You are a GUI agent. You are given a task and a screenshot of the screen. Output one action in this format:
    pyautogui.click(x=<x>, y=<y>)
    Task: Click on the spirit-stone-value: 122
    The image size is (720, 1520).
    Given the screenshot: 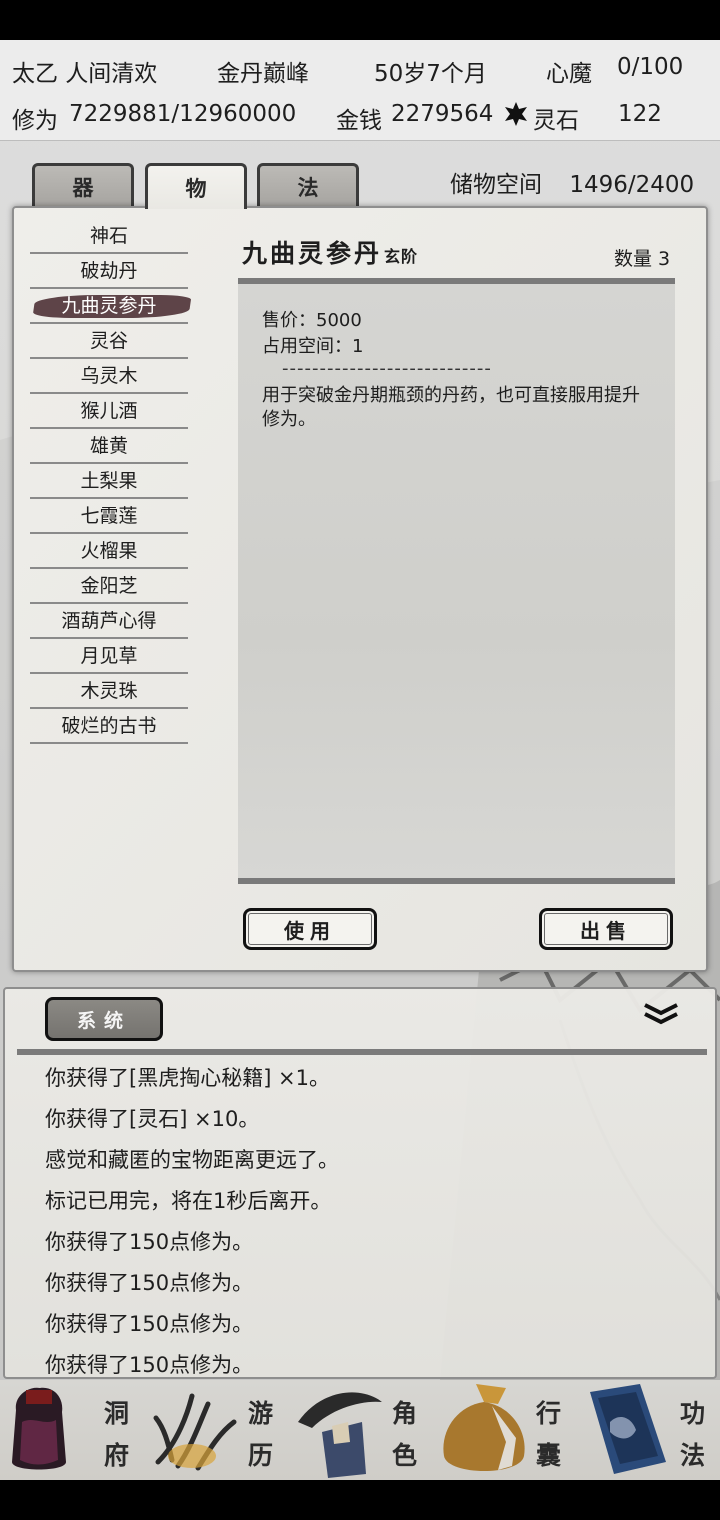 What is the action you would take?
    pyautogui.click(x=640, y=114)
    